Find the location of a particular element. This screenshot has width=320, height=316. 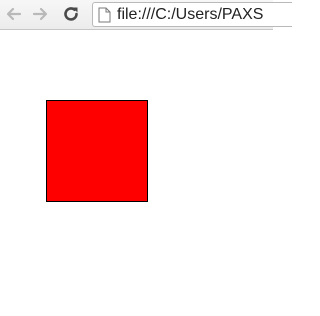

address-bar-url: file:///C:/Users/PAXS is located at coordinates (190, 15).